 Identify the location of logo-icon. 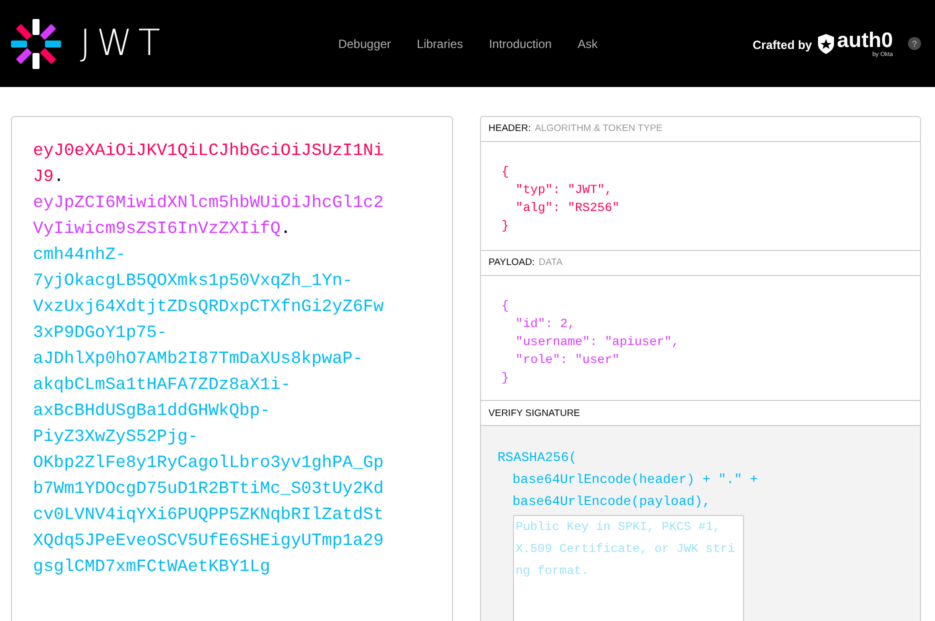
(36, 44).